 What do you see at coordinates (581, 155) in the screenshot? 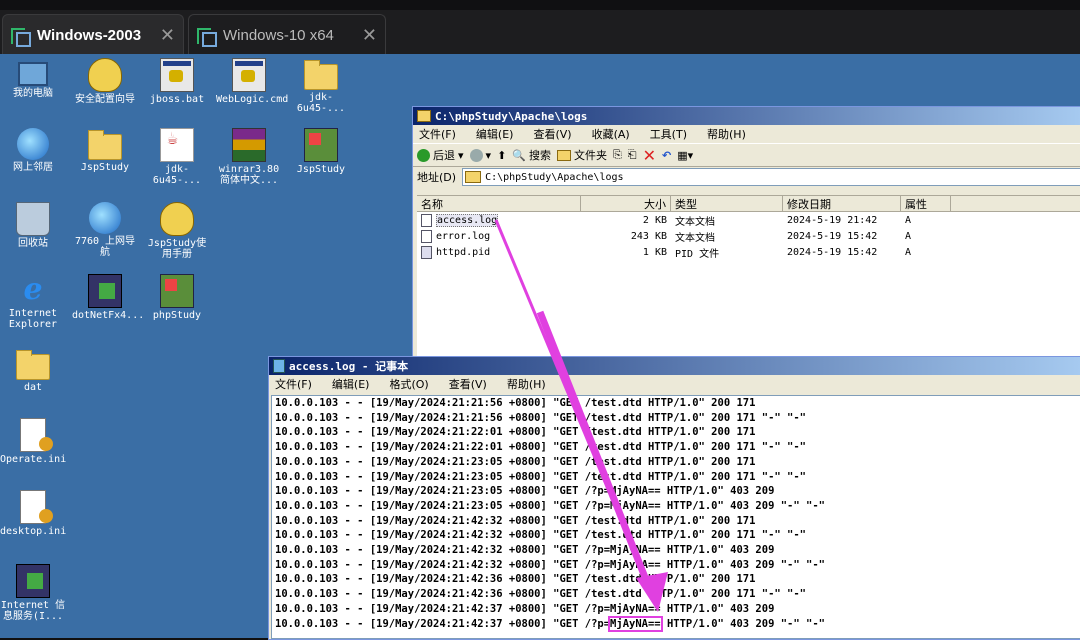
I see `folders-button: 文件夹` at bounding box center [581, 155].